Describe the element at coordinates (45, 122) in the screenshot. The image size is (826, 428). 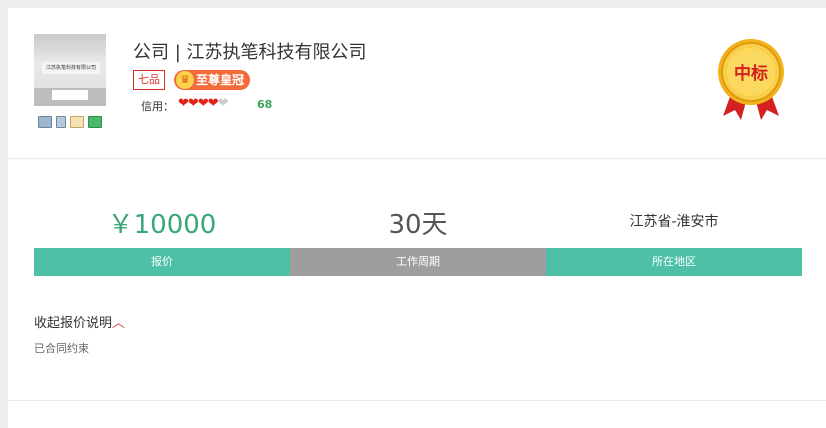
I see `id-card-icon` at that location.